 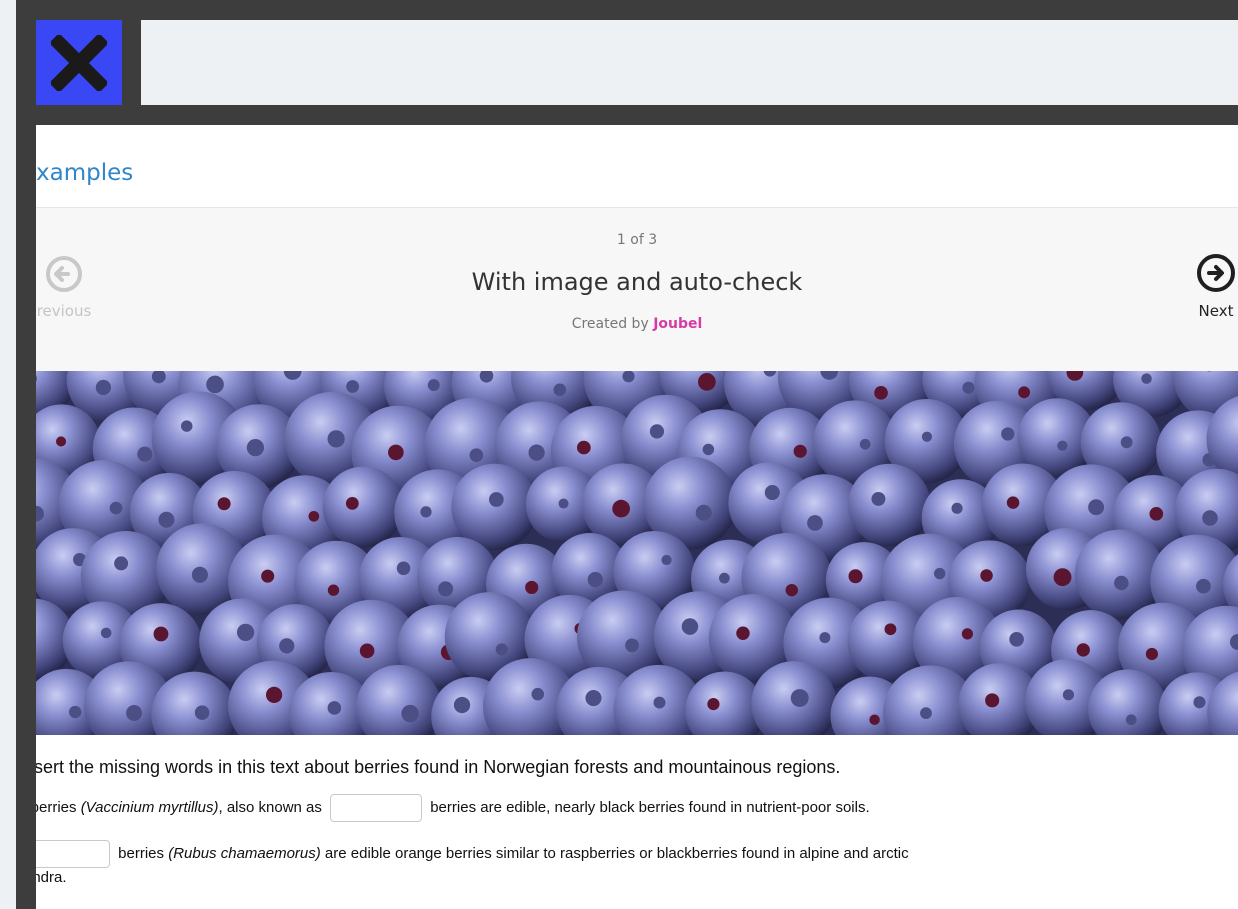 What do you see at coordinates (244, 853) in the screenshot?
I see `sentence2-latin: (Rubus chamaemorus)` at bounding box center [244, 853].